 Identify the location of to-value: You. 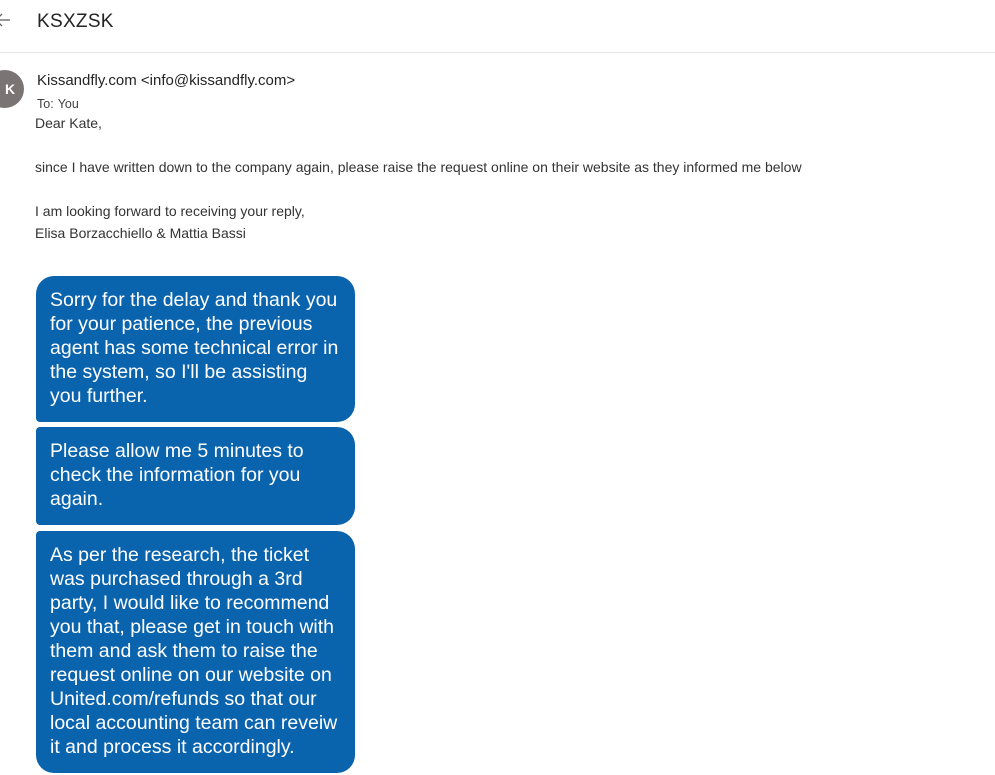
(68, 104).